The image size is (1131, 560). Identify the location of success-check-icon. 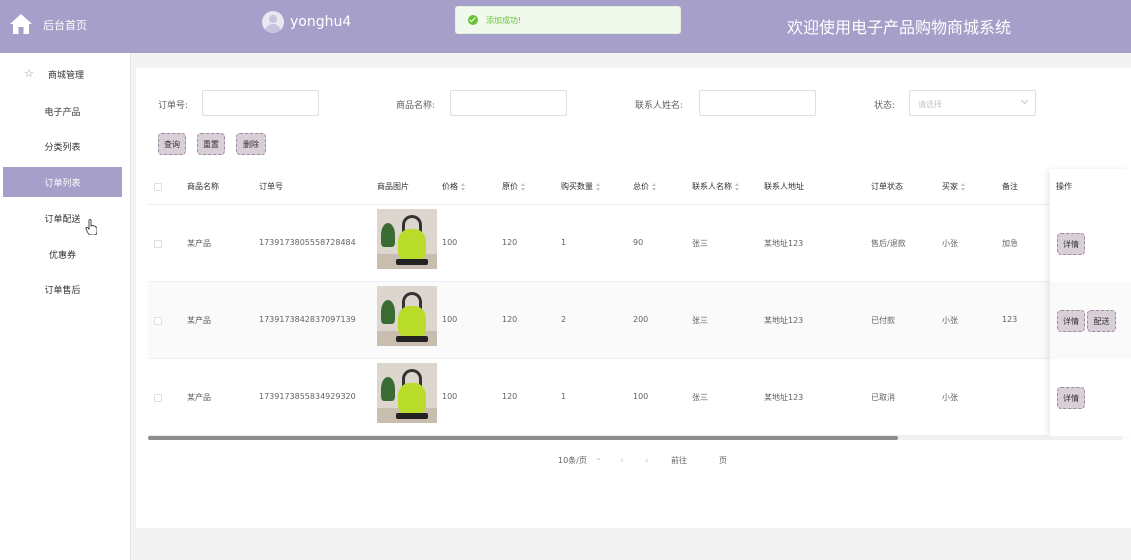
(473, 20).